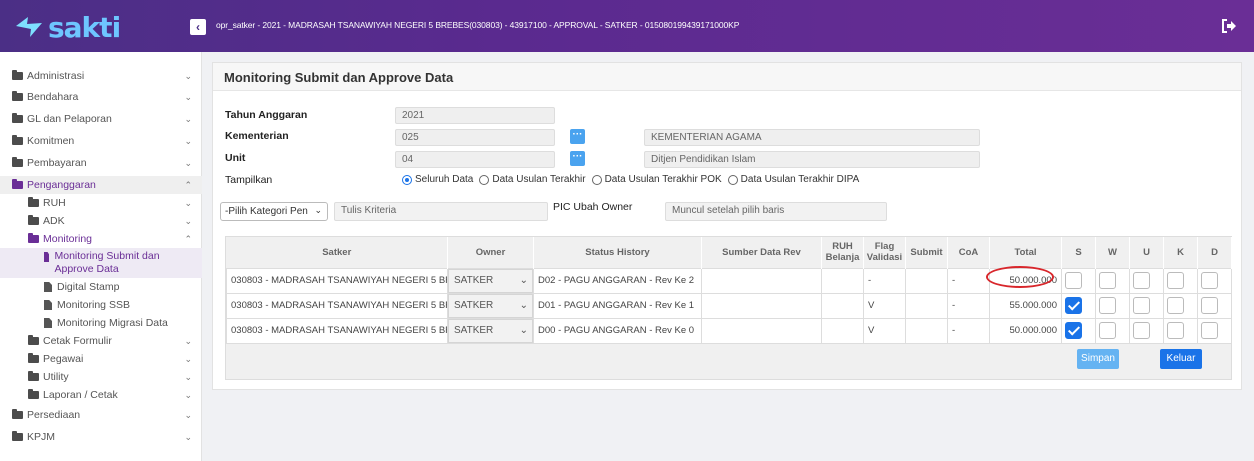 Image resolution: width=1254 pixels, height=461 pixels. What do you see at coordinates (475, 115) in the screenshot?
I see `tahun-field: 2021` at bounding box center [475, 115].